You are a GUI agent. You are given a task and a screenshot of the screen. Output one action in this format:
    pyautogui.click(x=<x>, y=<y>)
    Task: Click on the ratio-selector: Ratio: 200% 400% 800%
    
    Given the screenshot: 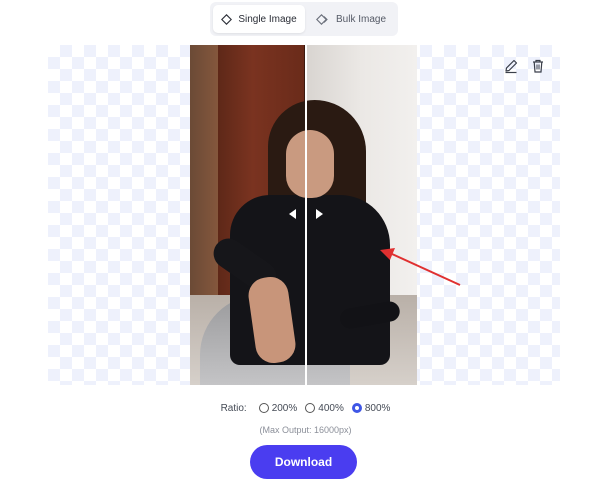 What is the action you would take?
    pyautogui.click(x=305, y=408)
    